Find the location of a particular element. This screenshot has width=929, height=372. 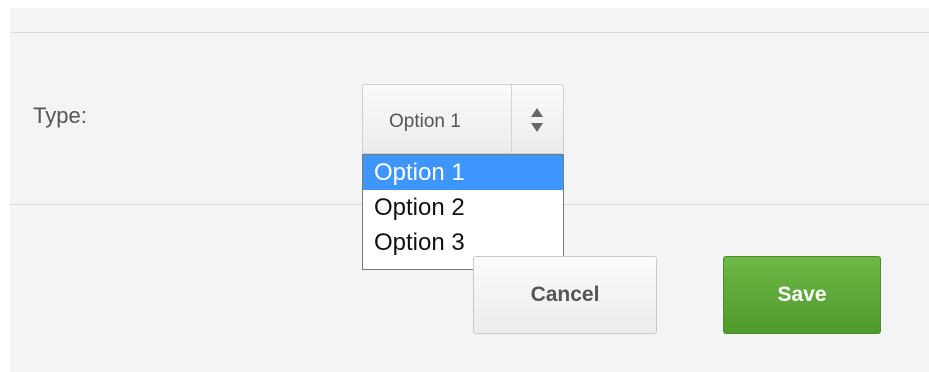

type-select: Option 1 is located at coordinates (463, 119).